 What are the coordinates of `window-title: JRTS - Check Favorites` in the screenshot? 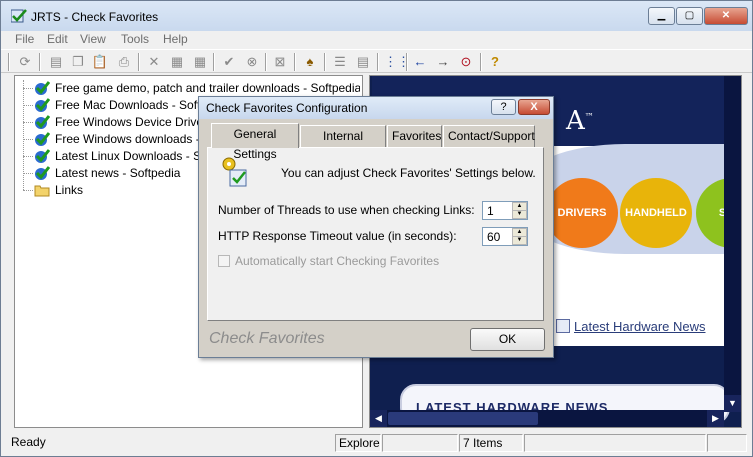 It's located at (95, 17).